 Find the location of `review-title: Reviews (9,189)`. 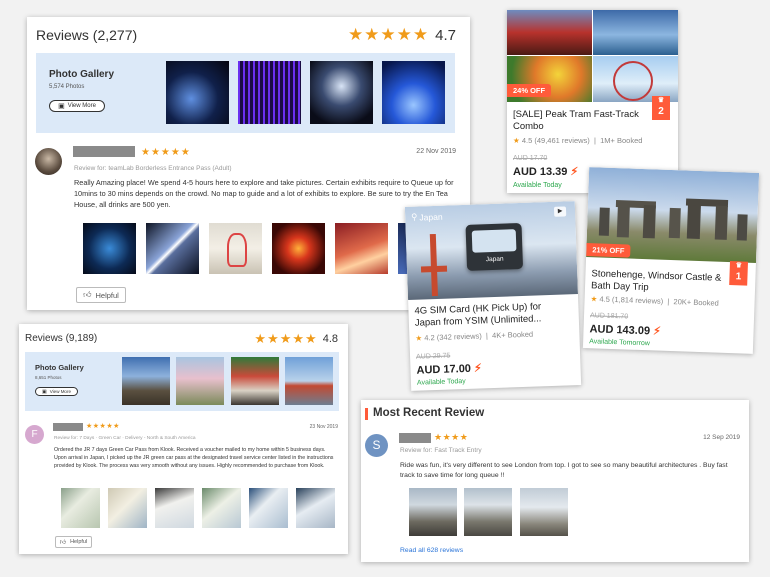

review-title: Reviews (9,189) is located at coordinates (61, 338).